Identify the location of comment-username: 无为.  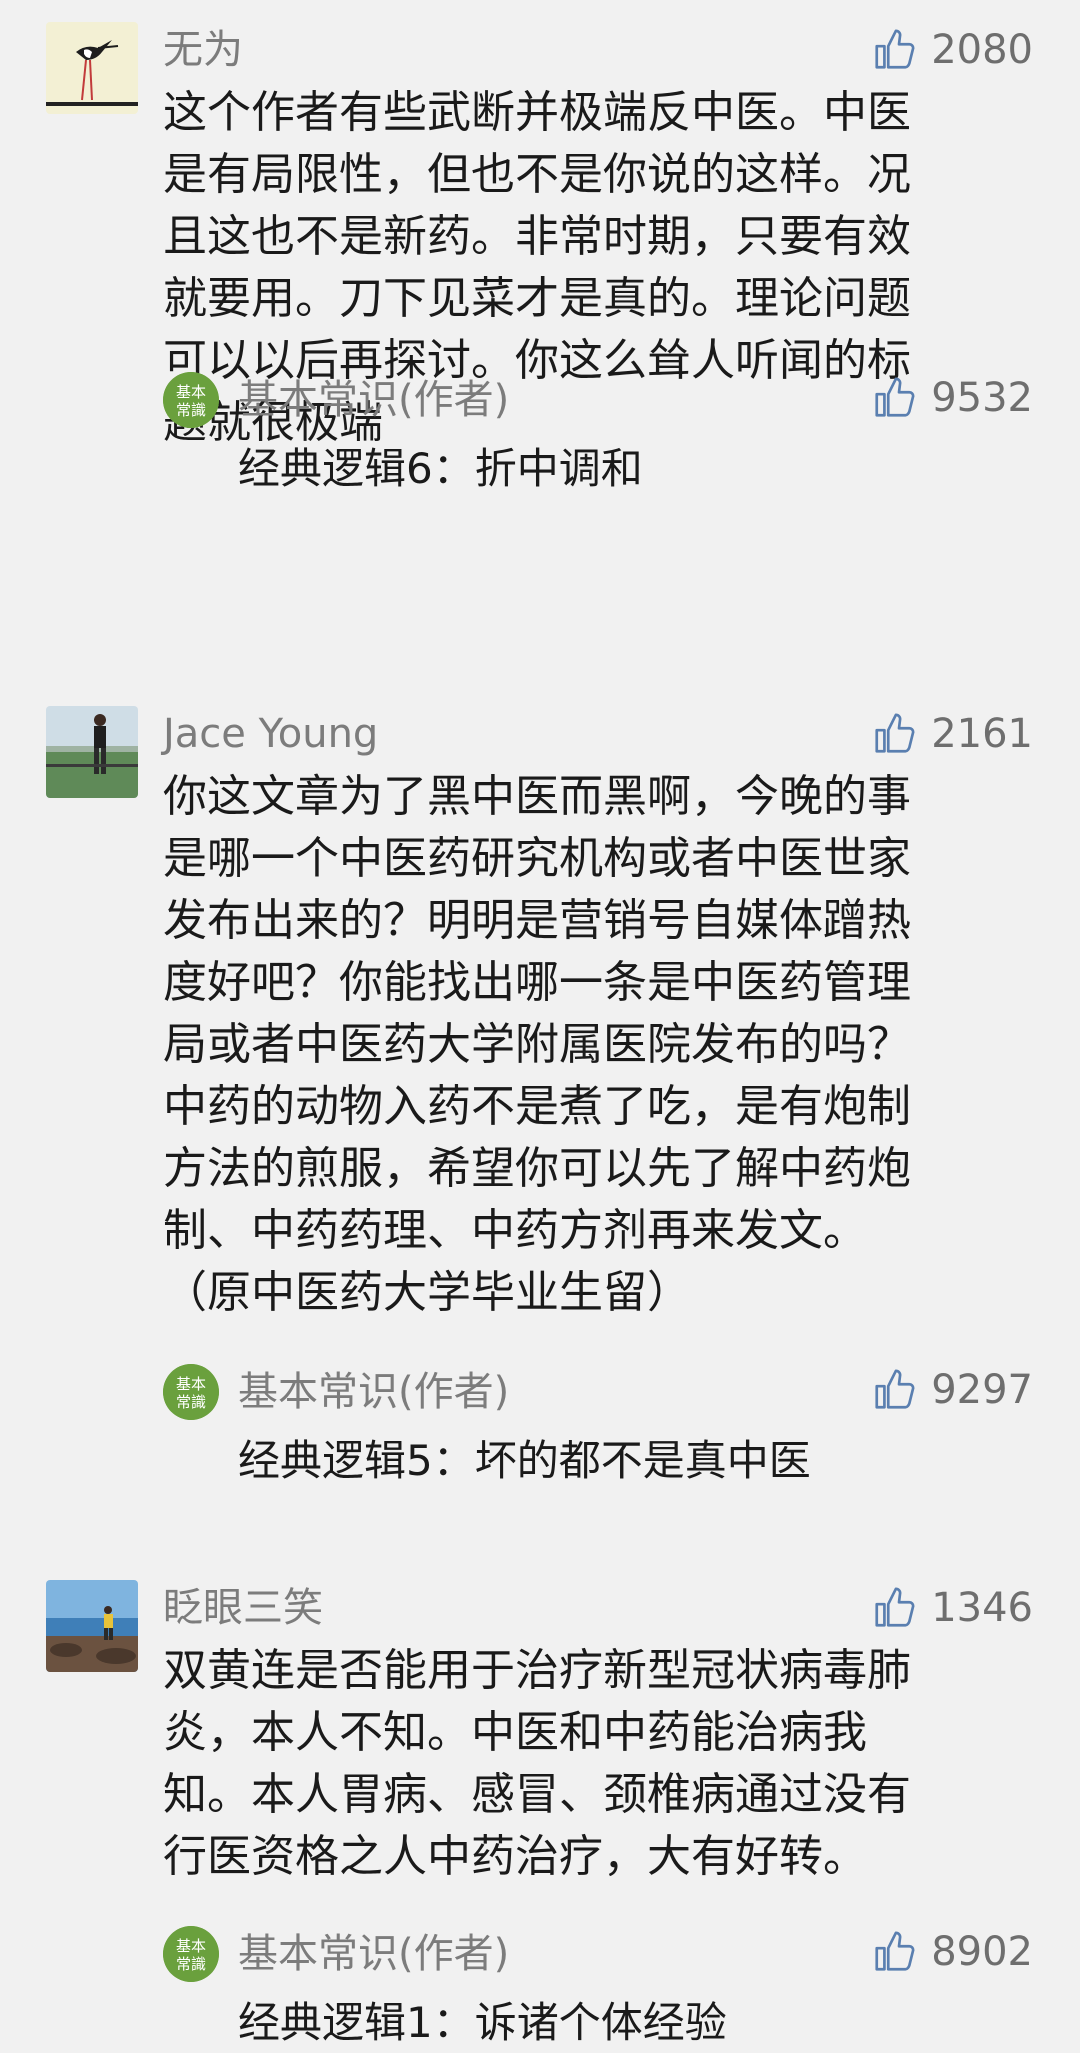
(203, 50).